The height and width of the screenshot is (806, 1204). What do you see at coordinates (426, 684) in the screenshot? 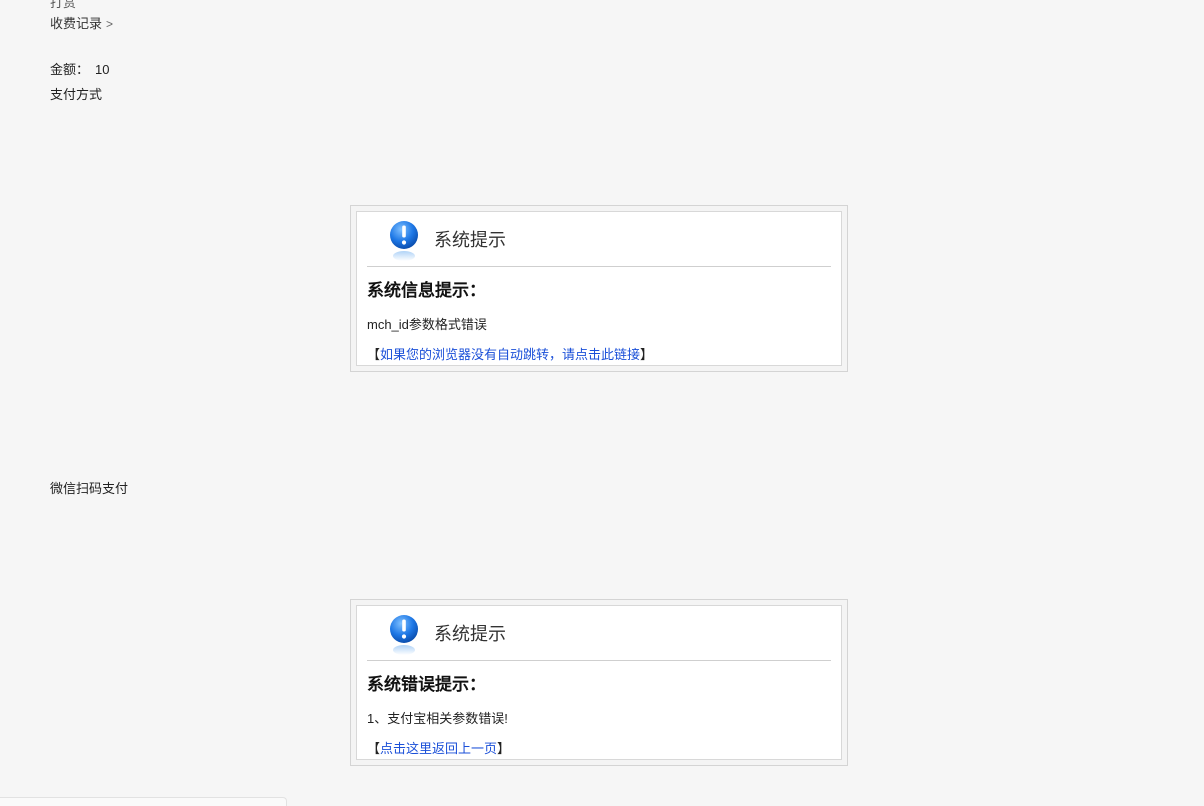
I see `message-subtitle: 系统错误提示：` at bounding box center [426, 684].